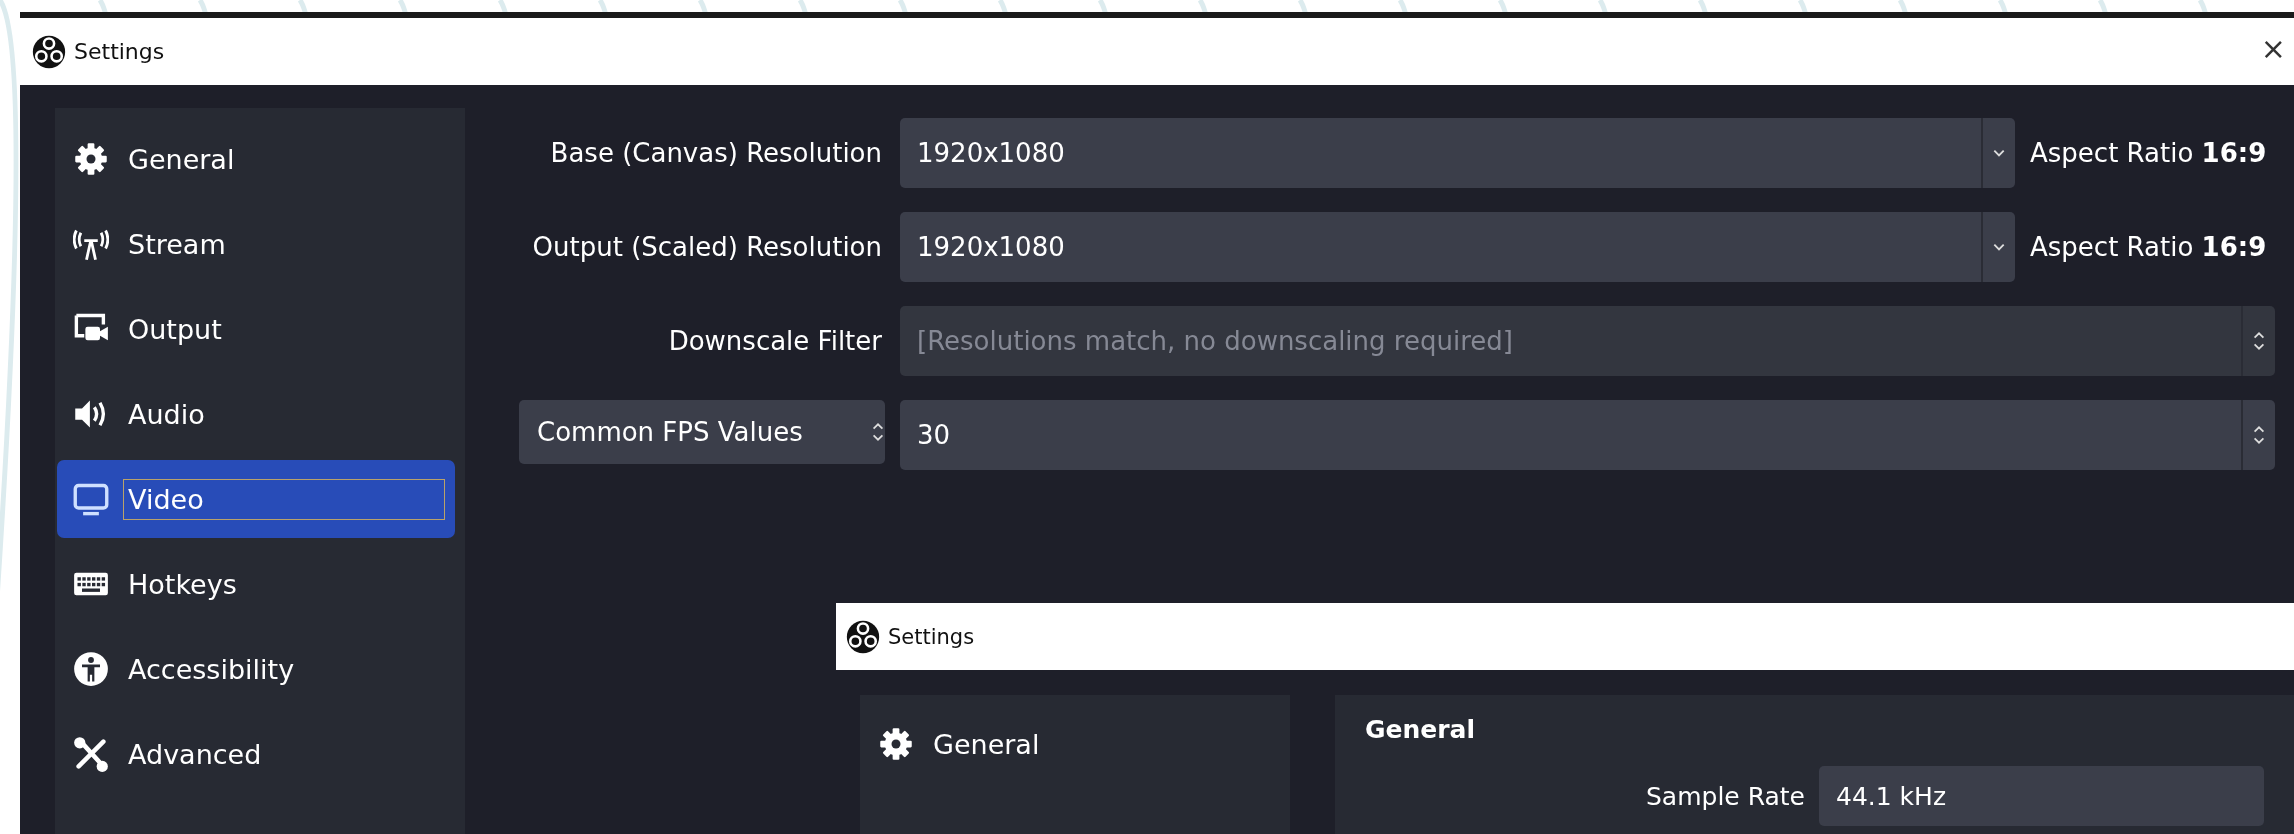 This screenshot has height=834, width=2294. I want to click on sidebar-item: Hotkeys, so click(256, 584).